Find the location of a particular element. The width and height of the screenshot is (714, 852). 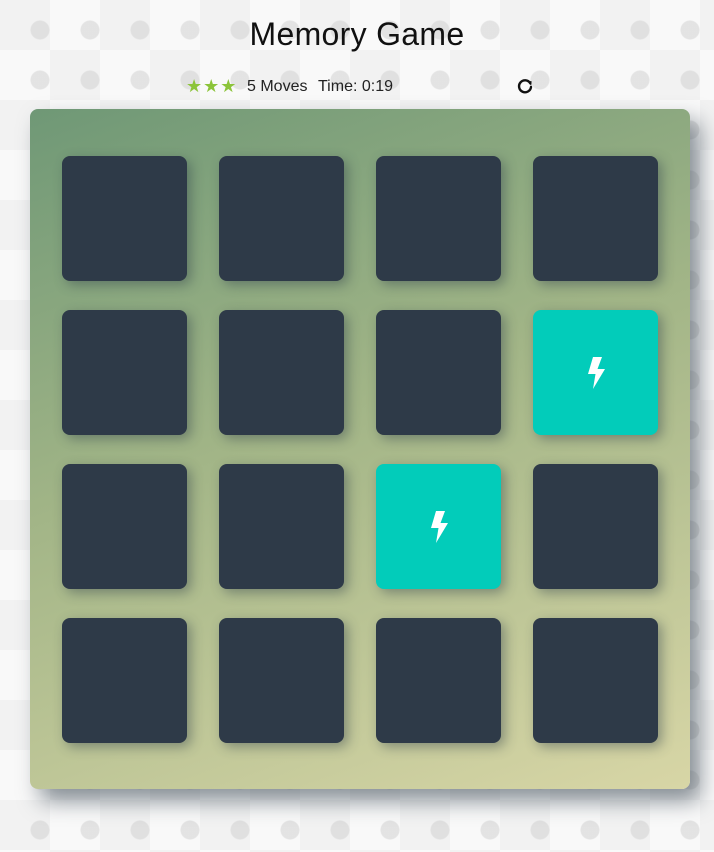

restart-button is located at coordinates (525, 87).